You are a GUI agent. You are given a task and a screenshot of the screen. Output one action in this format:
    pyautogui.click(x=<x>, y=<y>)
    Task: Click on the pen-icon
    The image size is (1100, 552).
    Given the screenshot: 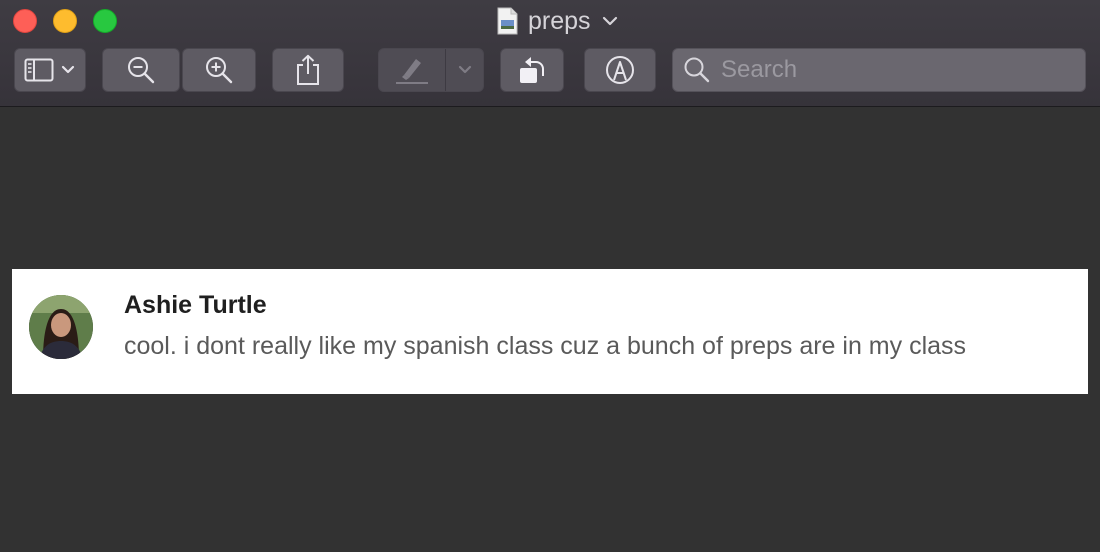 What is the action you would take?
    pyautogui.click(x=412, y=71)
    